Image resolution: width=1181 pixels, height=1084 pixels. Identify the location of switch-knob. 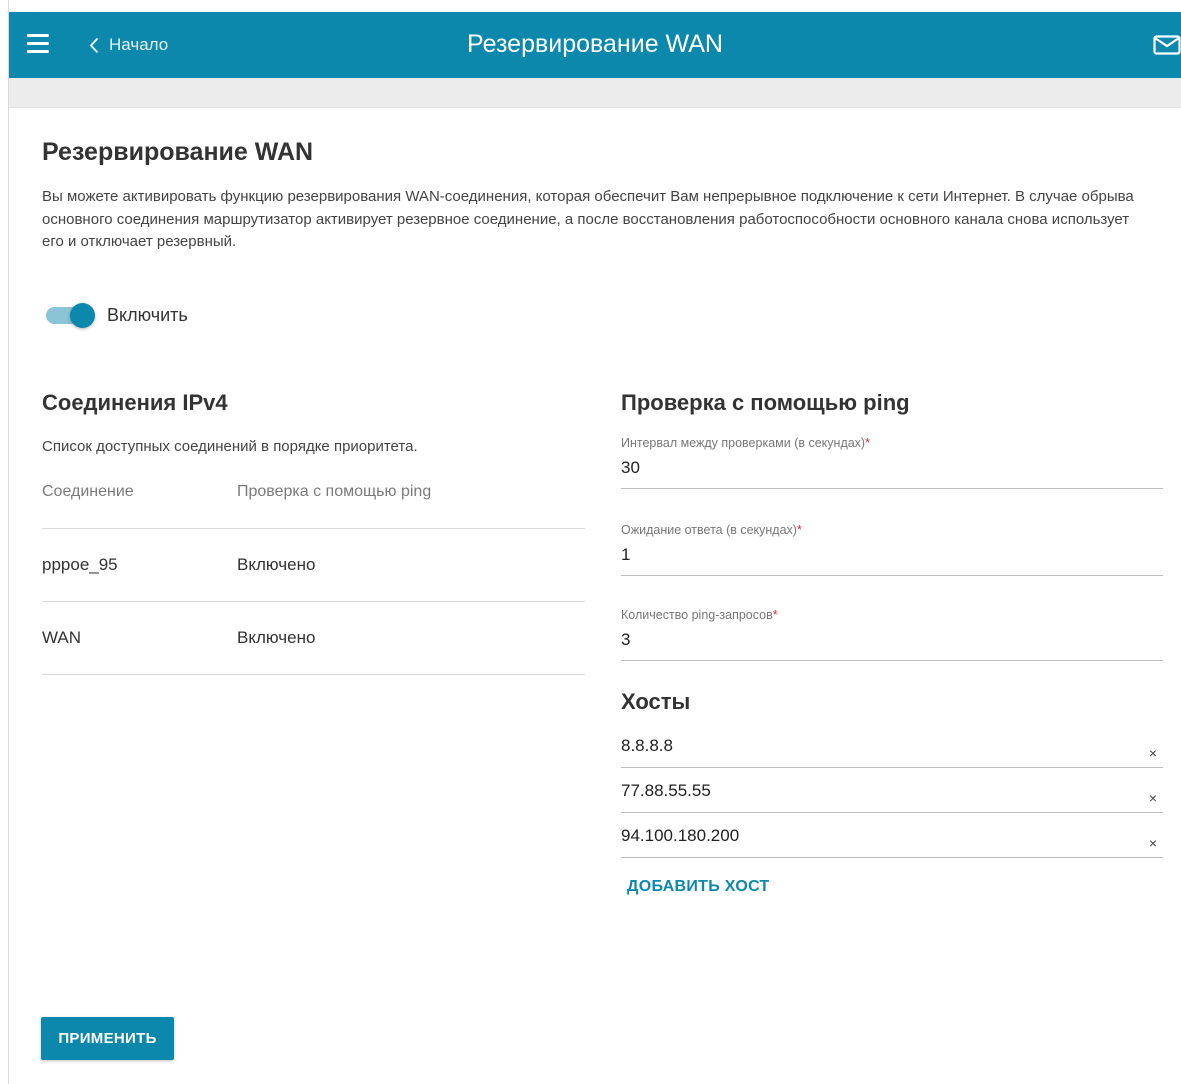
(82, 315).